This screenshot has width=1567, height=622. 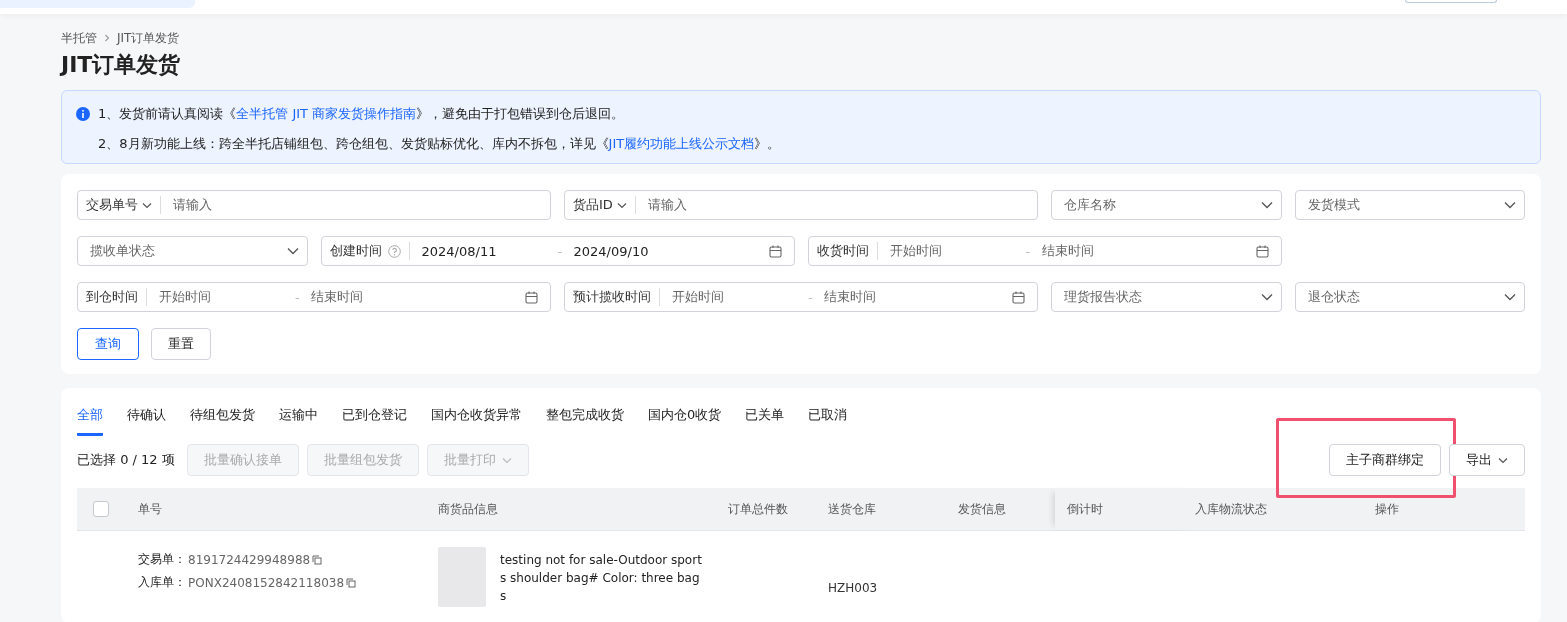 I want to click on breadcrumb-item: JIT订单发货, so click(x=148, y=38).